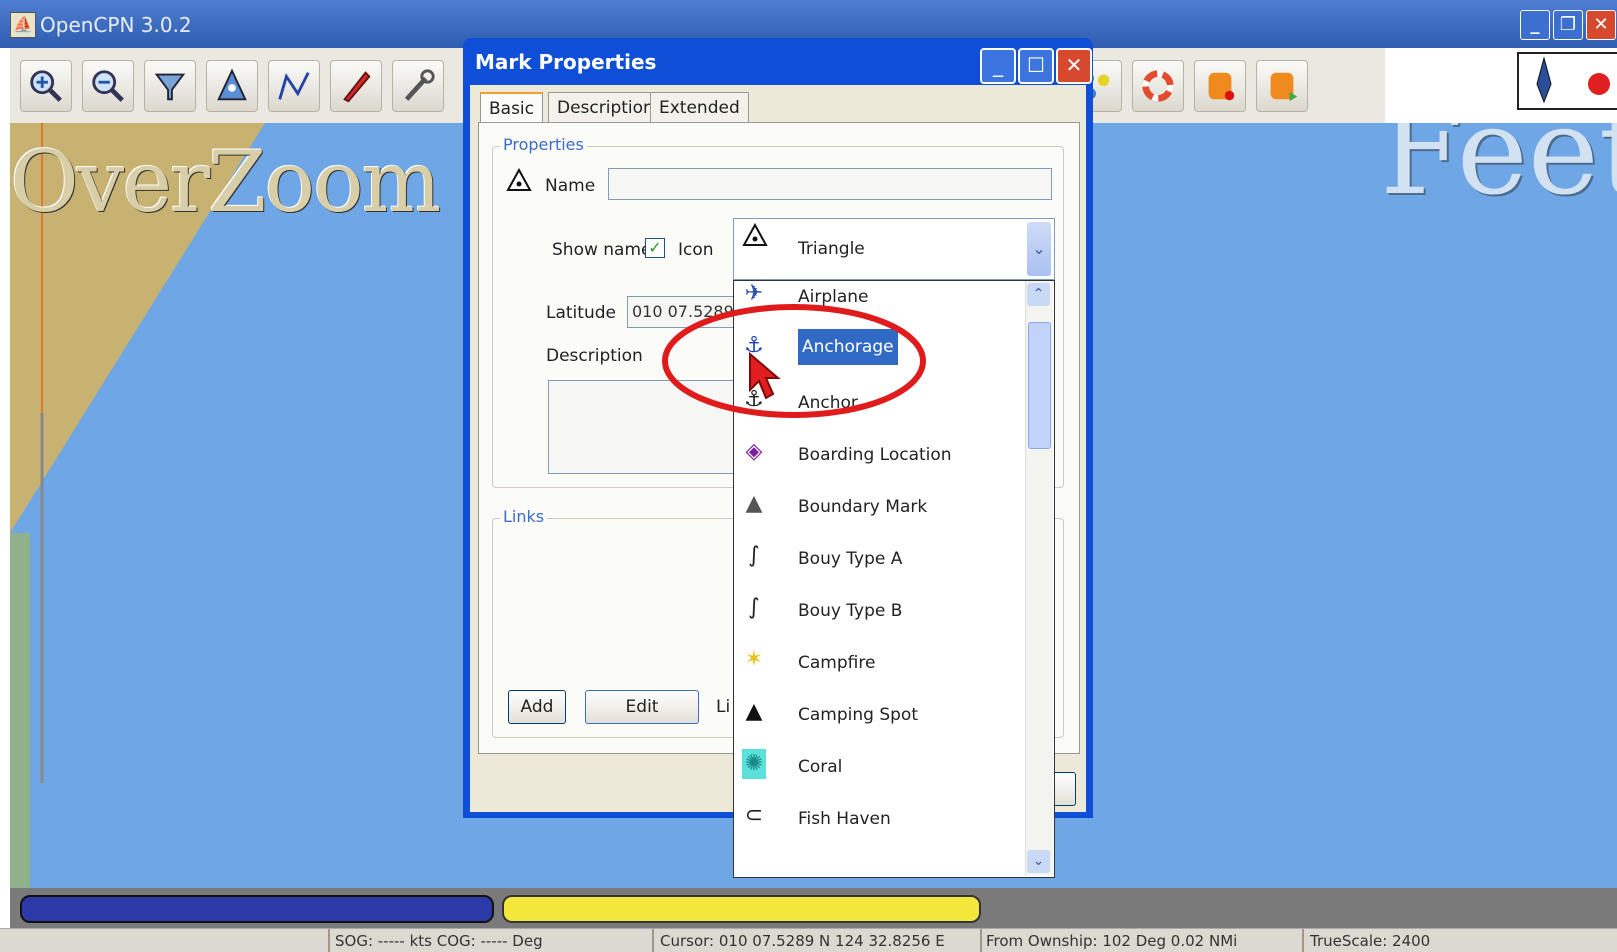 This screenshot has width=1617, height=952. I want to click on latitude-label: Latitude, so click(581, 313).